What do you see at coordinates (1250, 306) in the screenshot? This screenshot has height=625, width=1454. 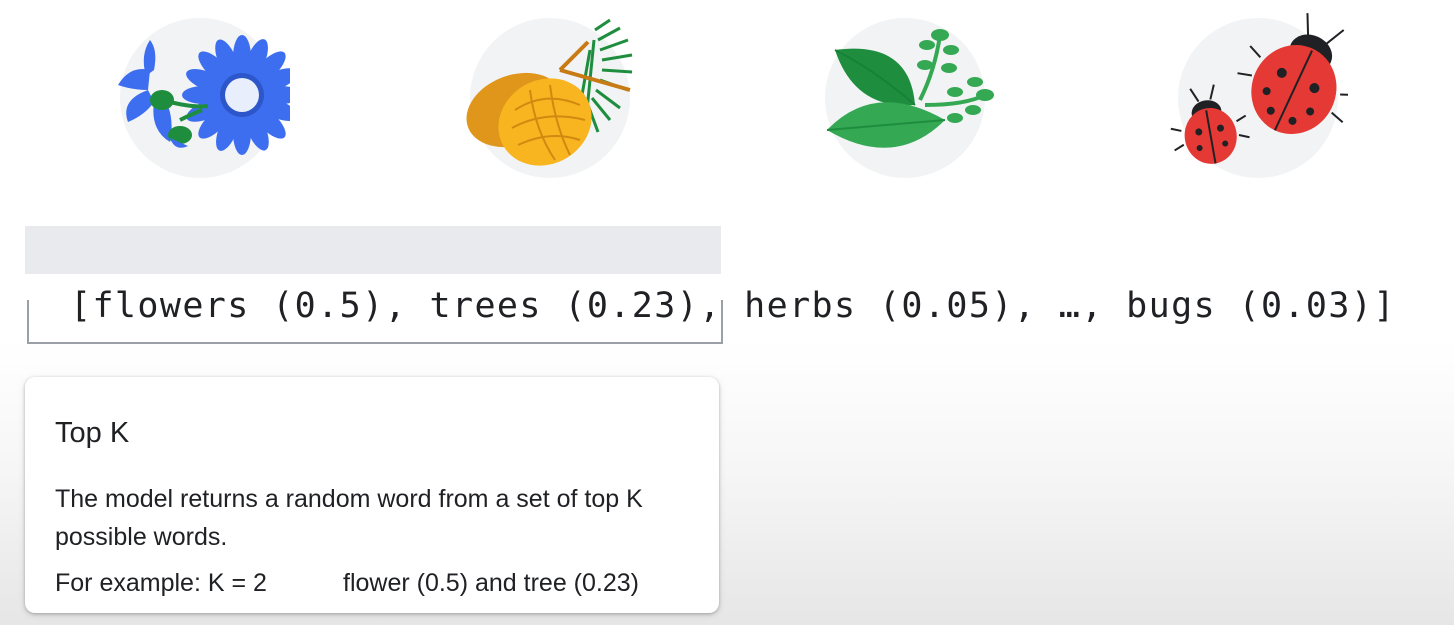 I see `word-item-bugs: bugs (0.03)` at bounding box center [1250, 306].